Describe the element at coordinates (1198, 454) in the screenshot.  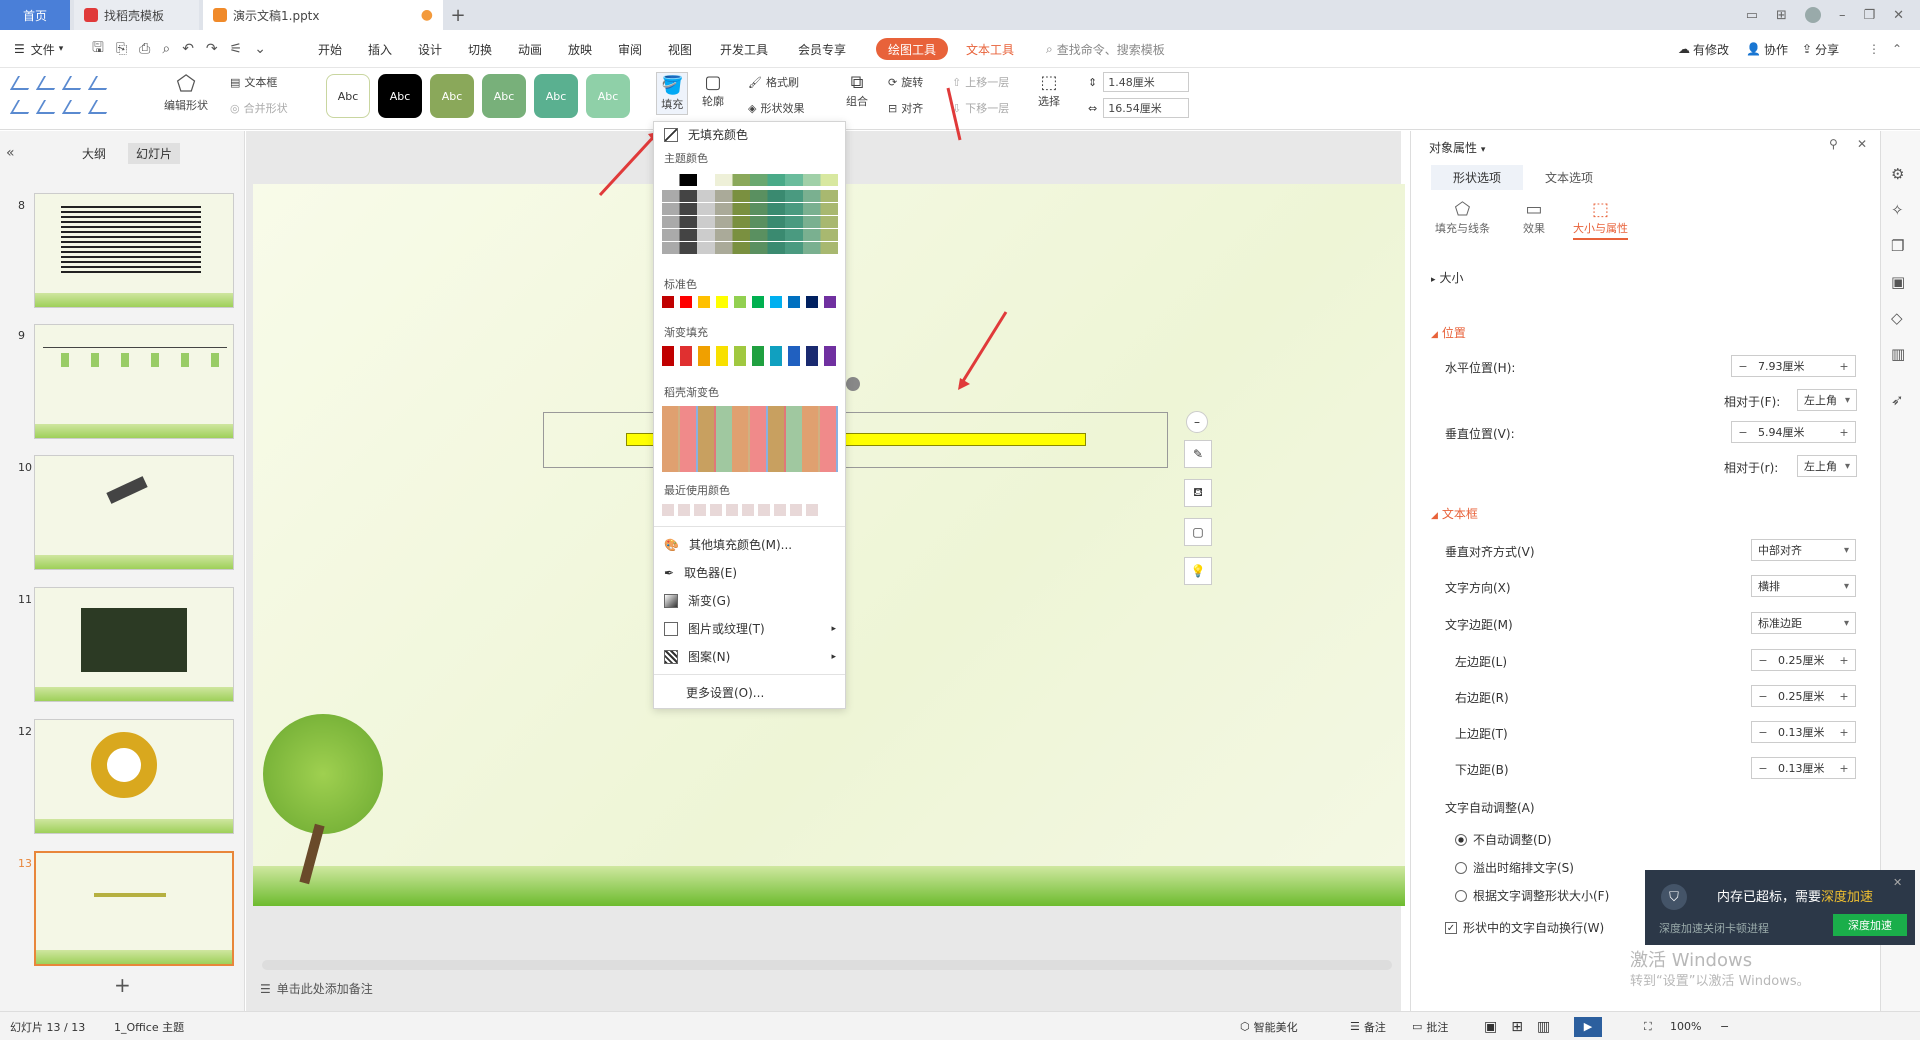
I see `pen-icon: ✎` at that location.